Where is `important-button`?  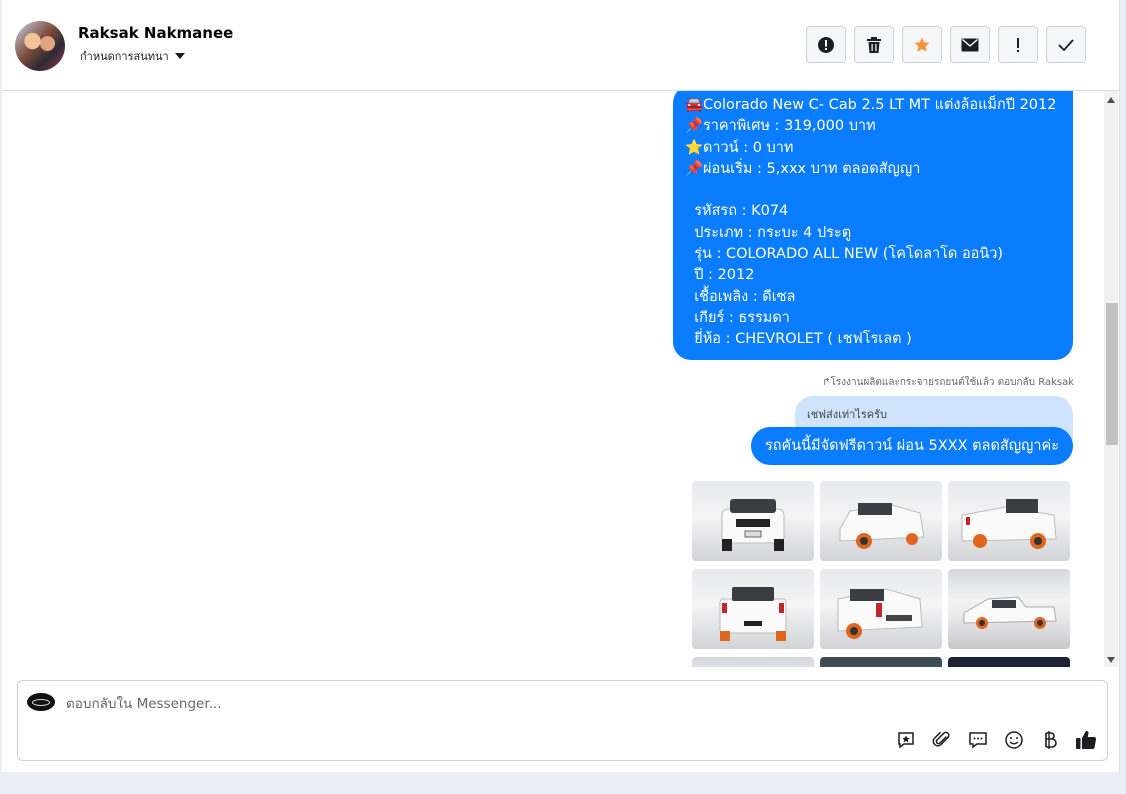 important-button is located at coordinates (1018, 44).